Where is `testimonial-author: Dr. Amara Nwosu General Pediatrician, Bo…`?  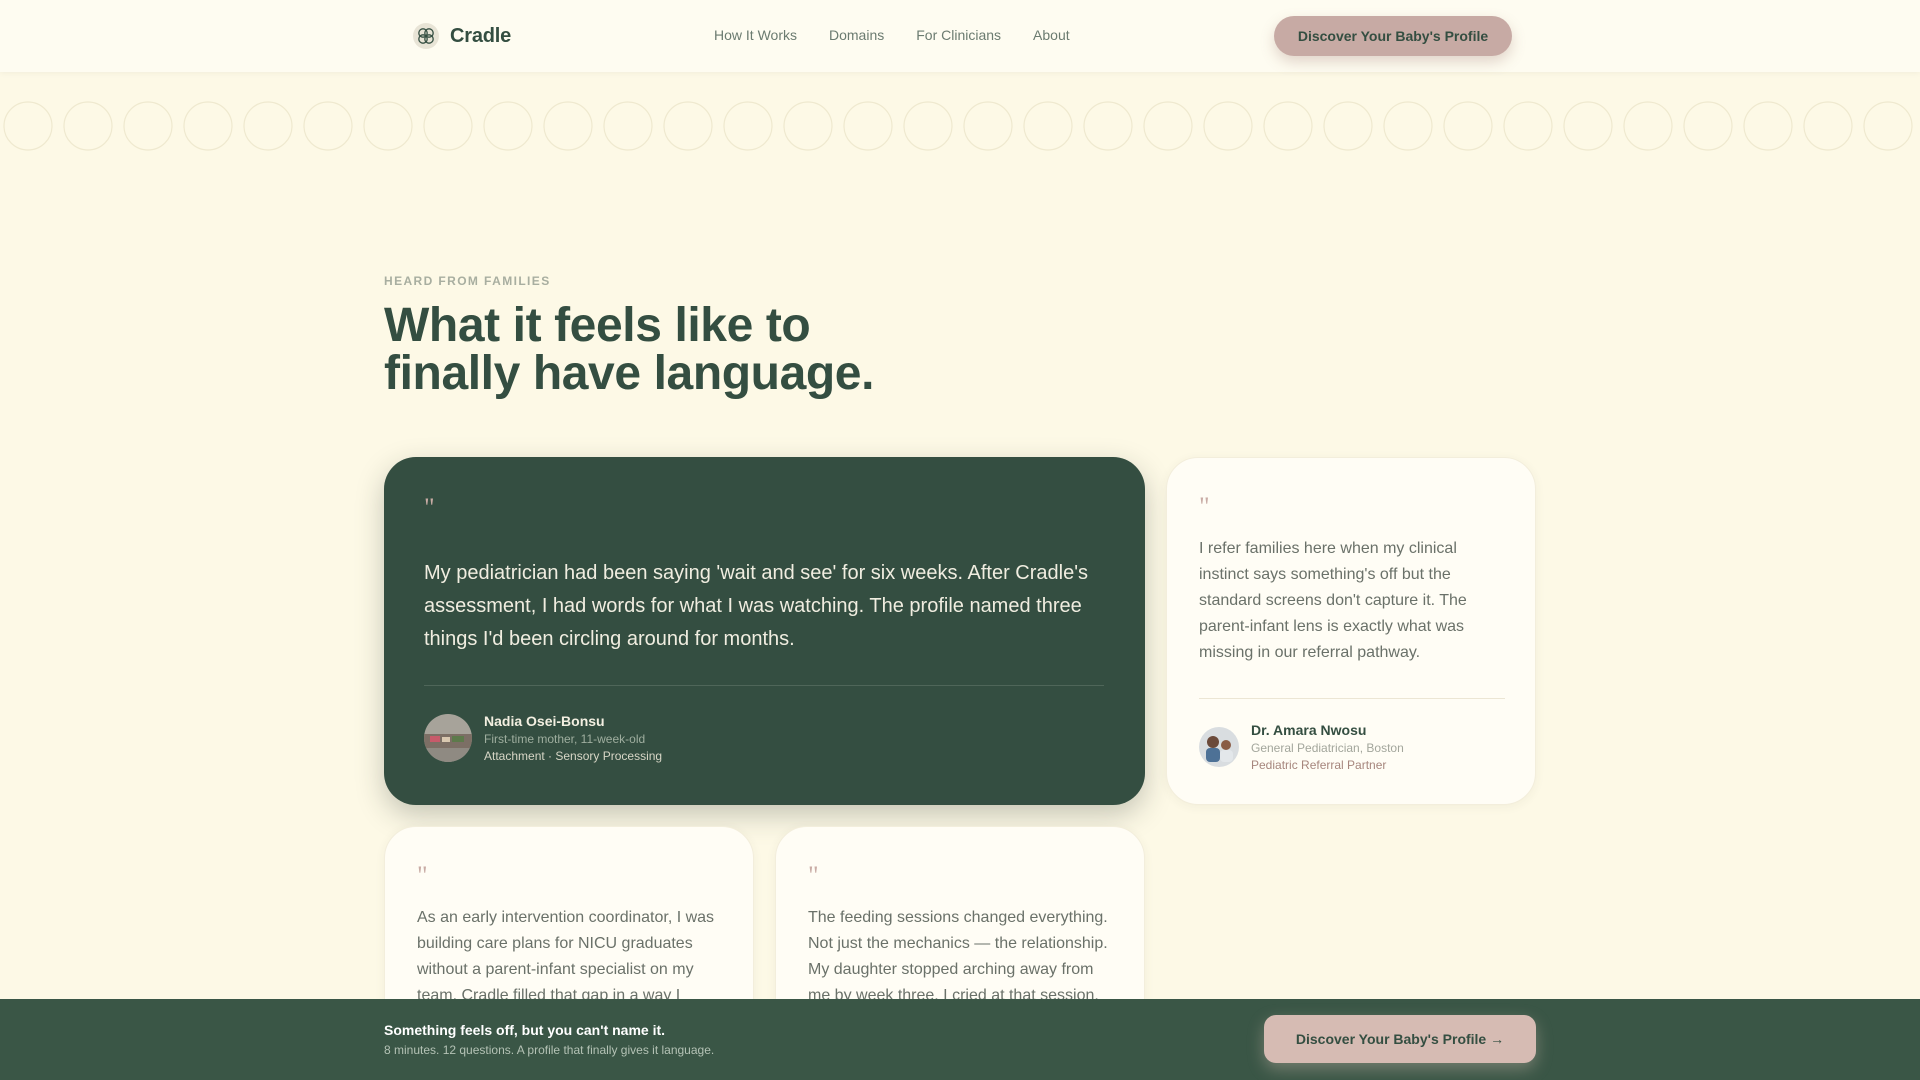
testimonial-author: Dr. Amara Nwosu General Pediatrician, Bo… is located at coordinates (1301, 747).